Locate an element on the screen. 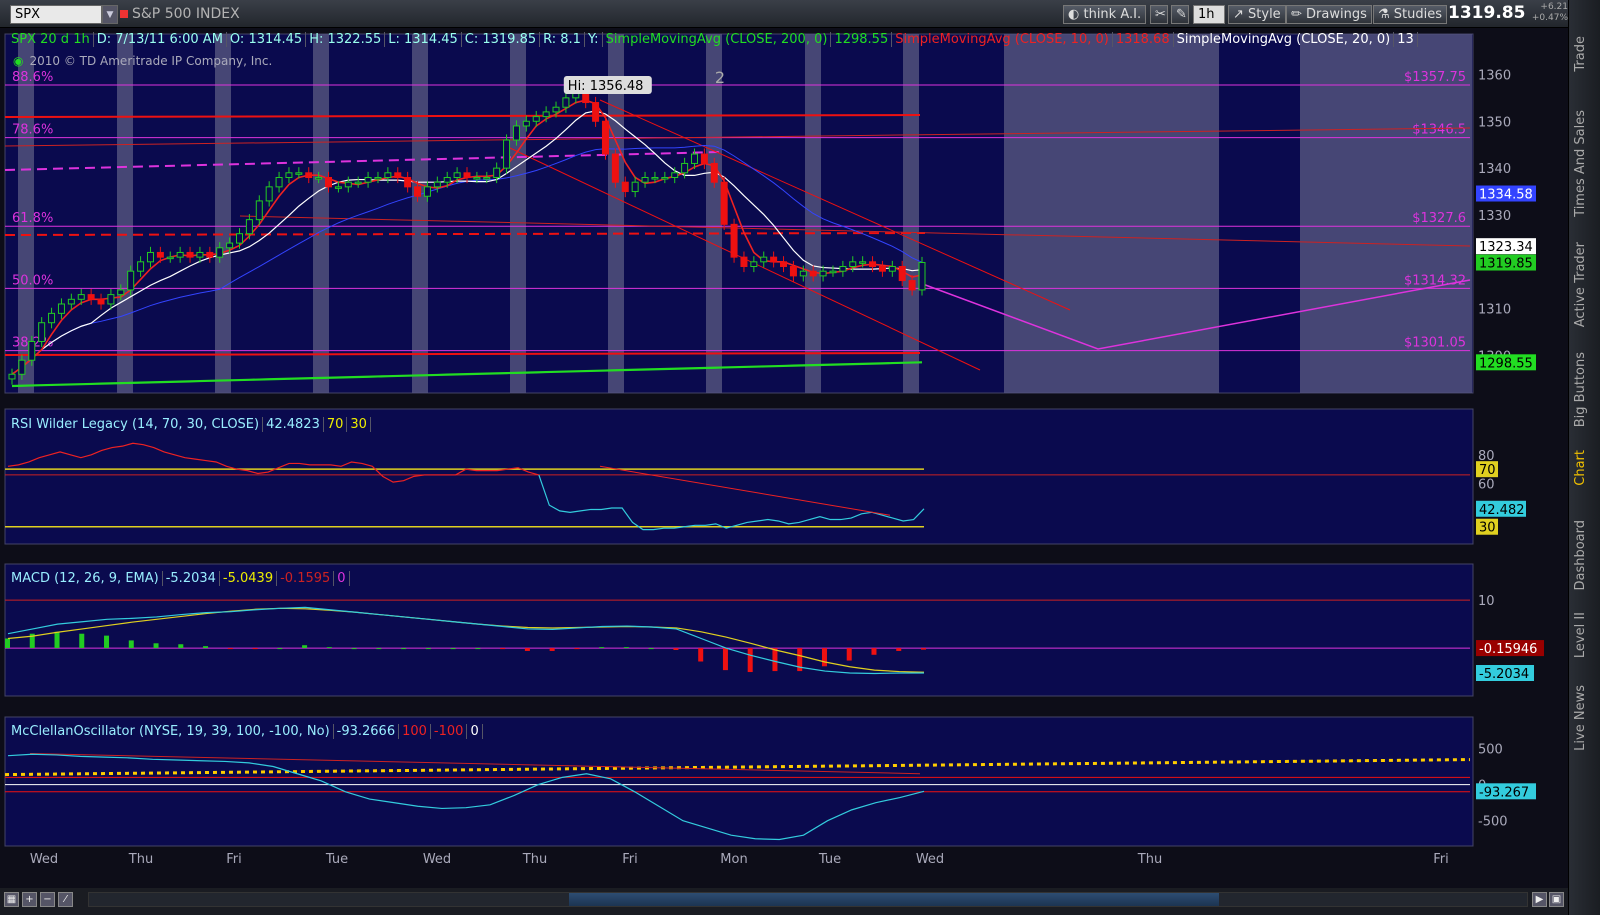 The width and height of the screenshot is (1600, 915). drawings-label: Drawings is located at coordinates (1336, 14).